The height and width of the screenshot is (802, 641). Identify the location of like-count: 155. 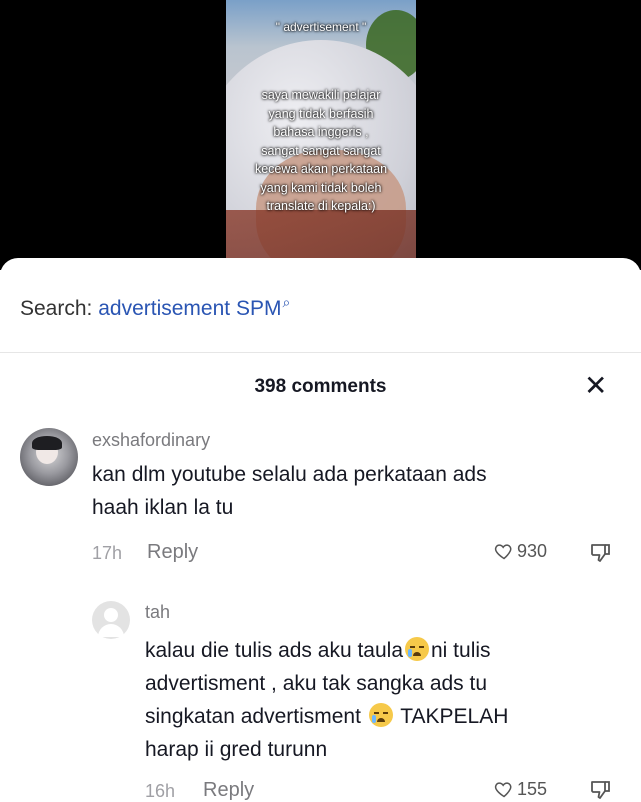
(532, 789).